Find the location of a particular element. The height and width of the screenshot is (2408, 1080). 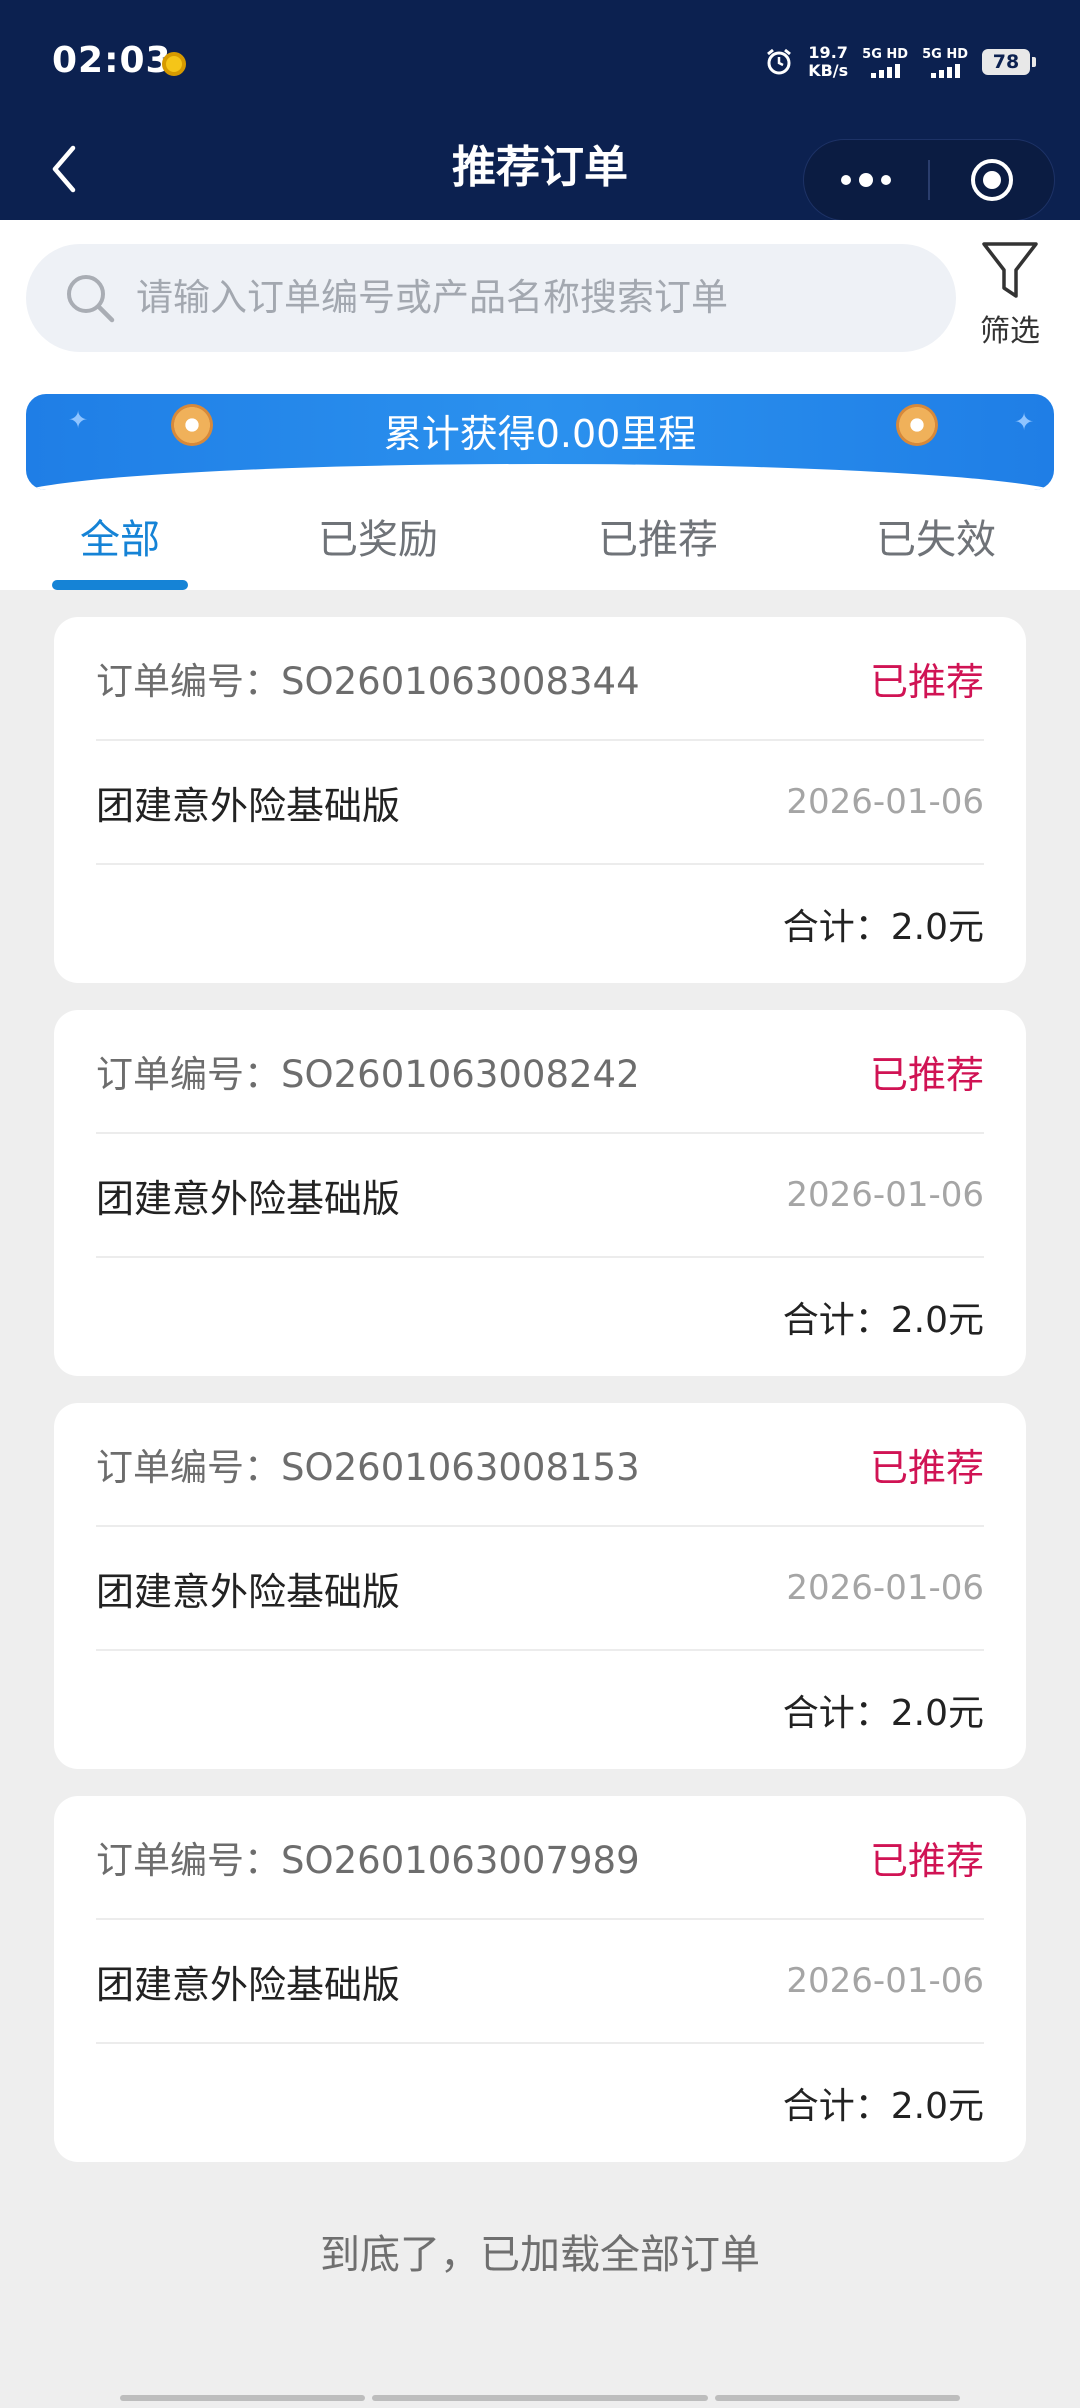

order-header: 订单编号：SO2601063008344 已推荐 is located at coordinates (540, 679).